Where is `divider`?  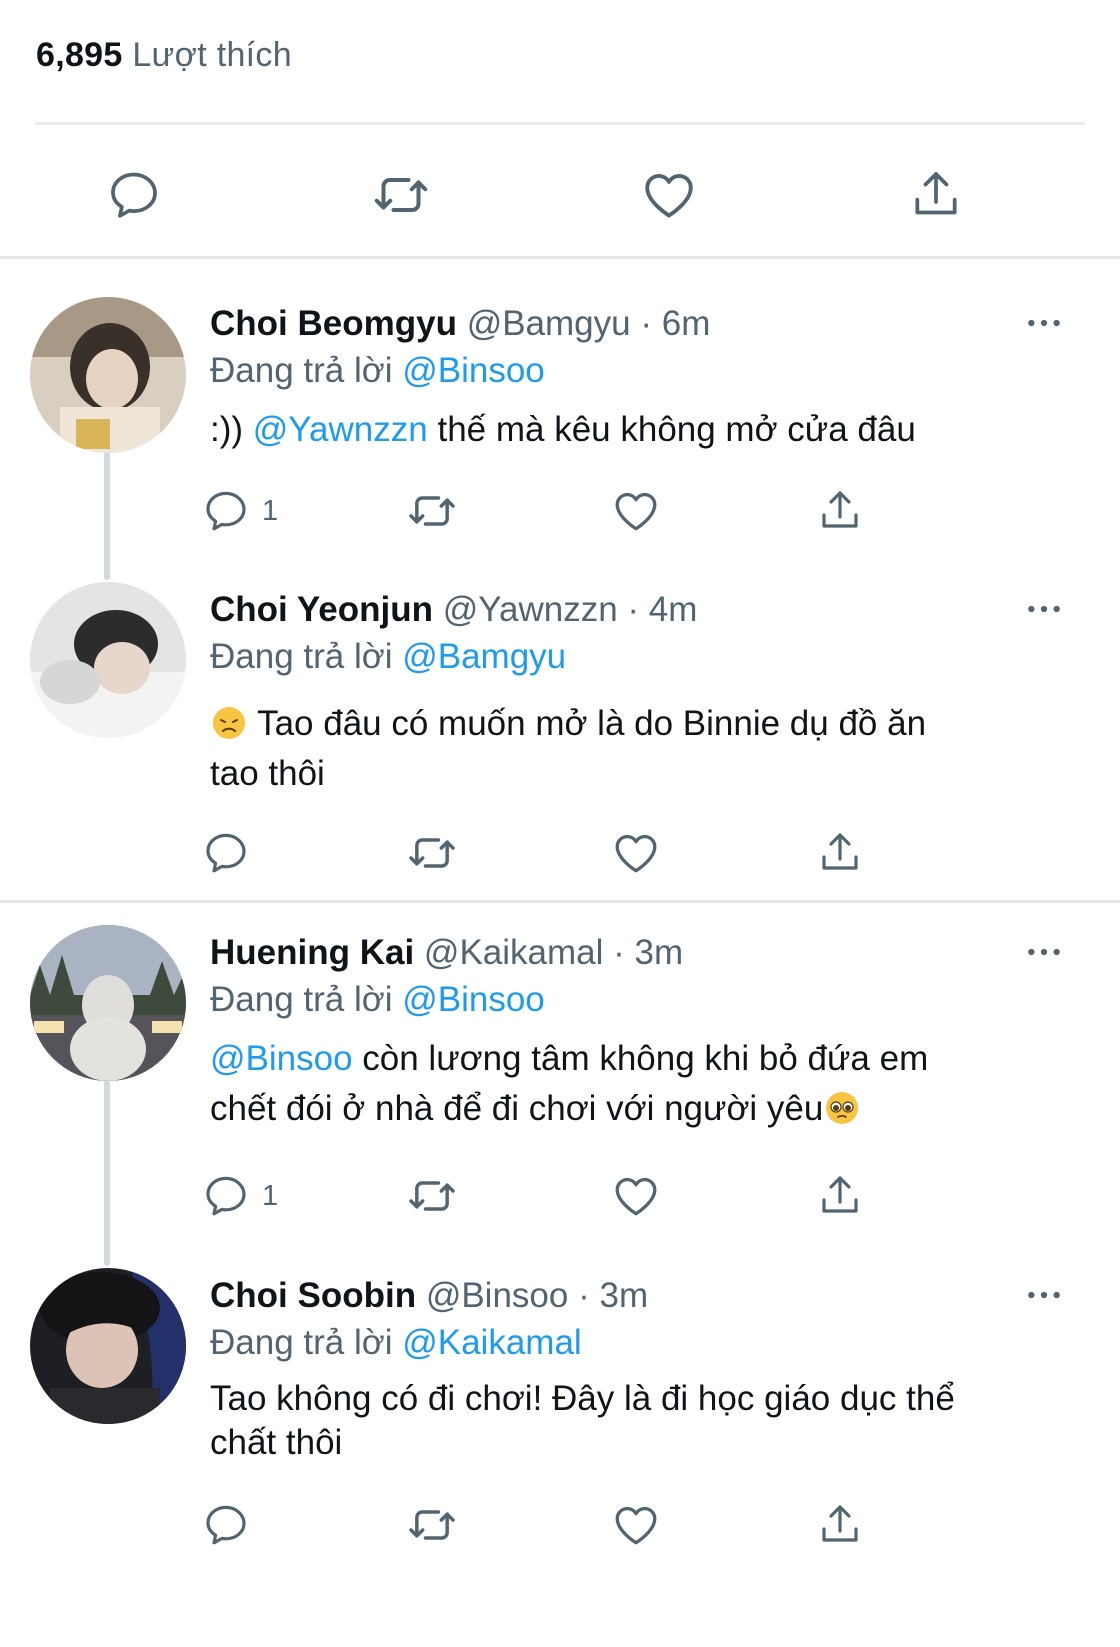 divider is located at coordinates (560, 123).